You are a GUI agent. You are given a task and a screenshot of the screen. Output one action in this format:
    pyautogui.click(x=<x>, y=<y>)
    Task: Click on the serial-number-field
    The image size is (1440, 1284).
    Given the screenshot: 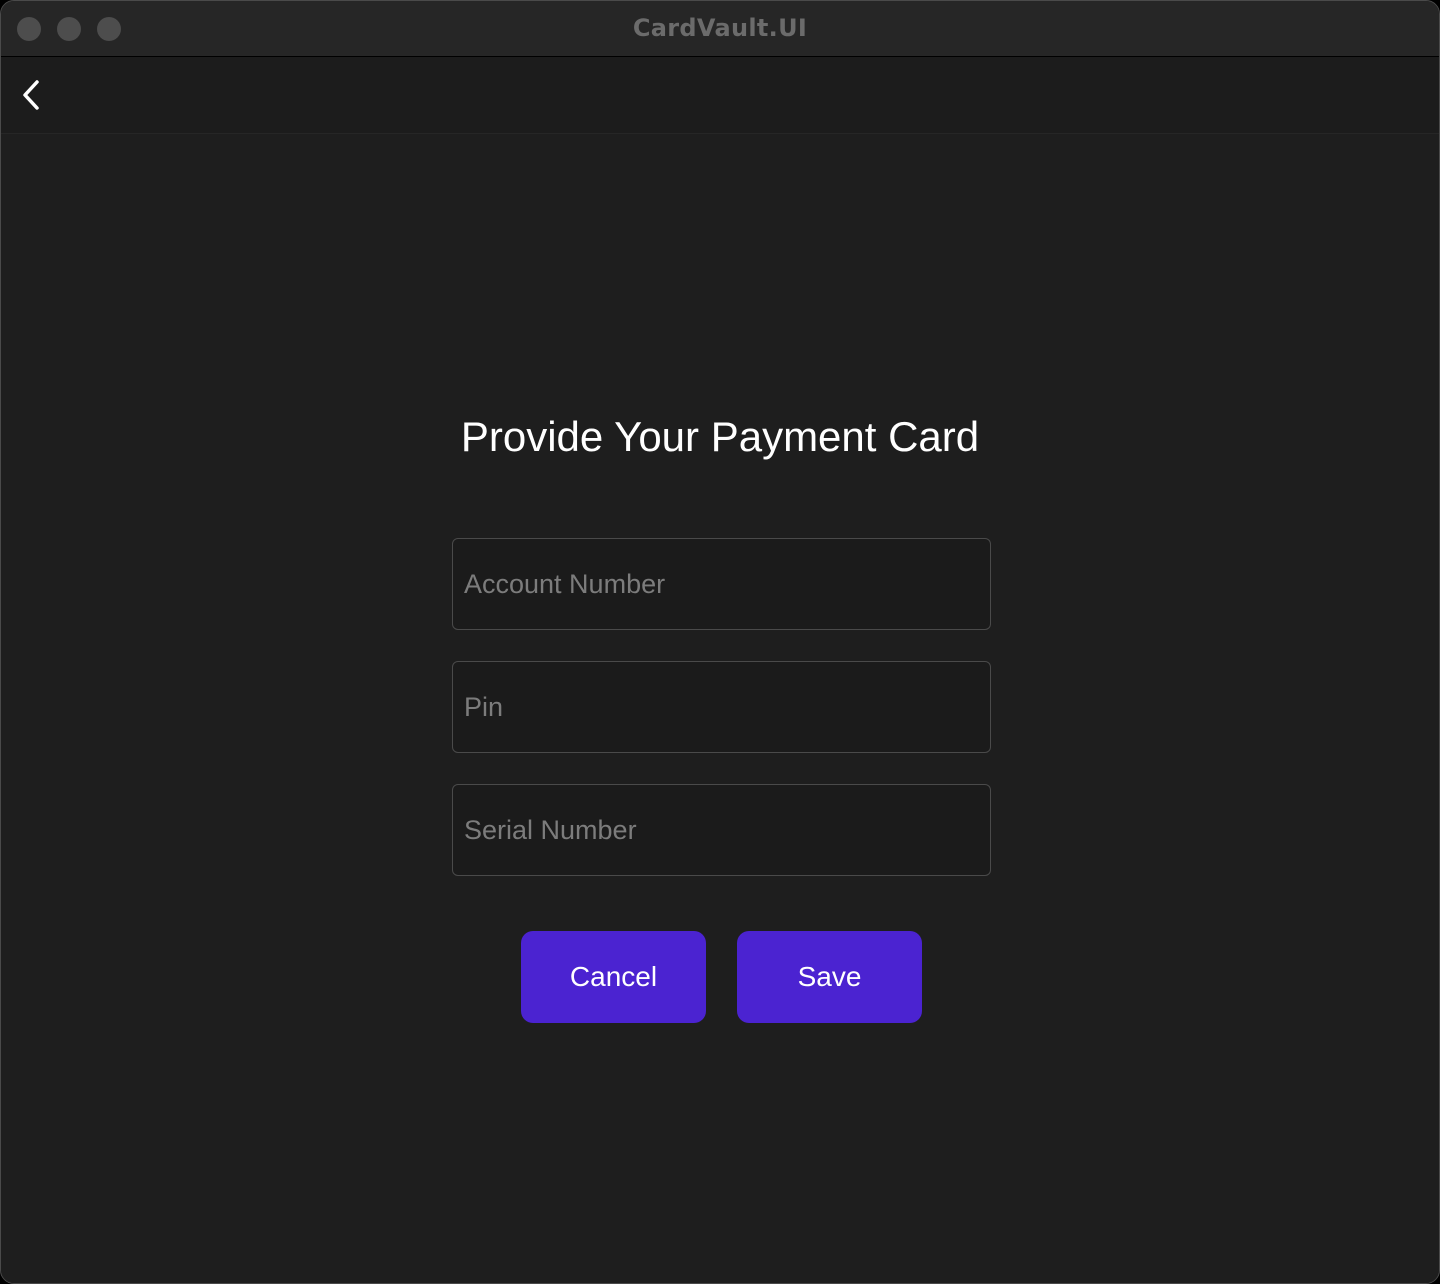 What is the action you would take?
    pyautogui.click(x=721, y=830)
    